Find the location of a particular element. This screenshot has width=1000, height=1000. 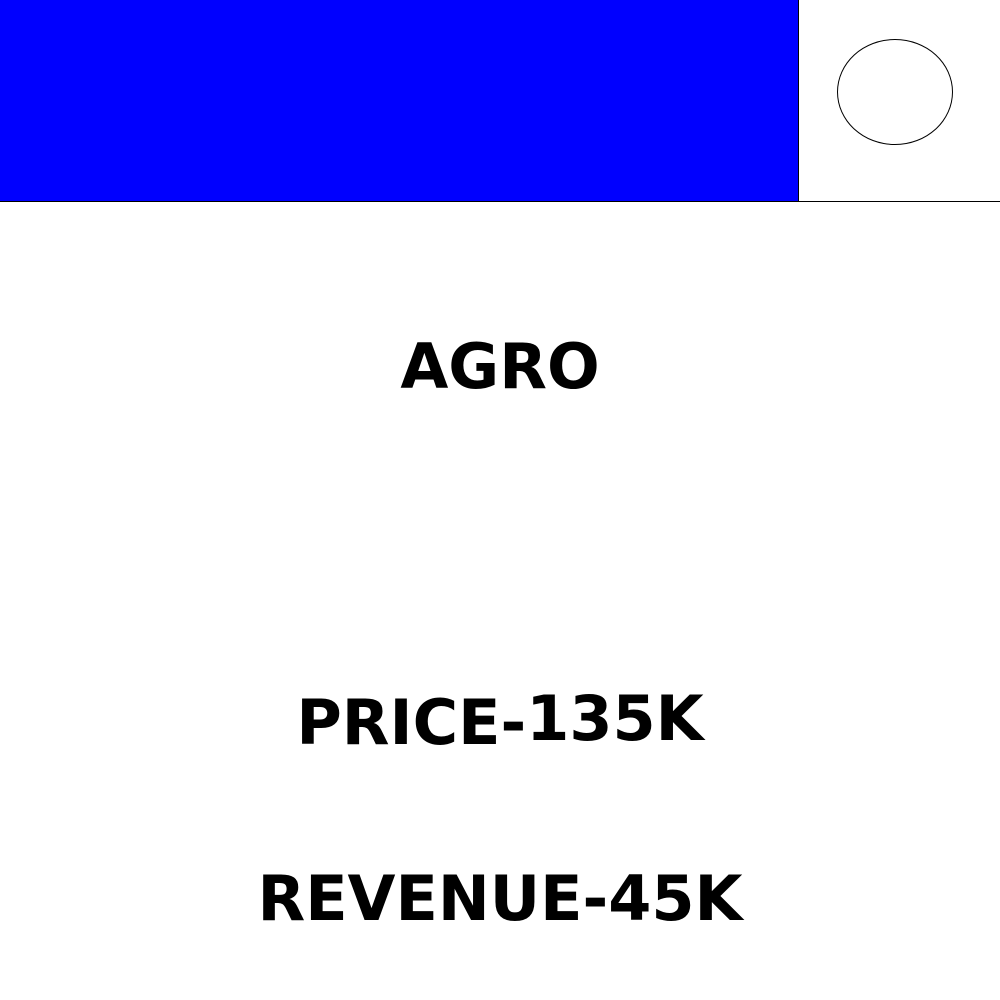

header-divider is located at coordinates (798, 101).